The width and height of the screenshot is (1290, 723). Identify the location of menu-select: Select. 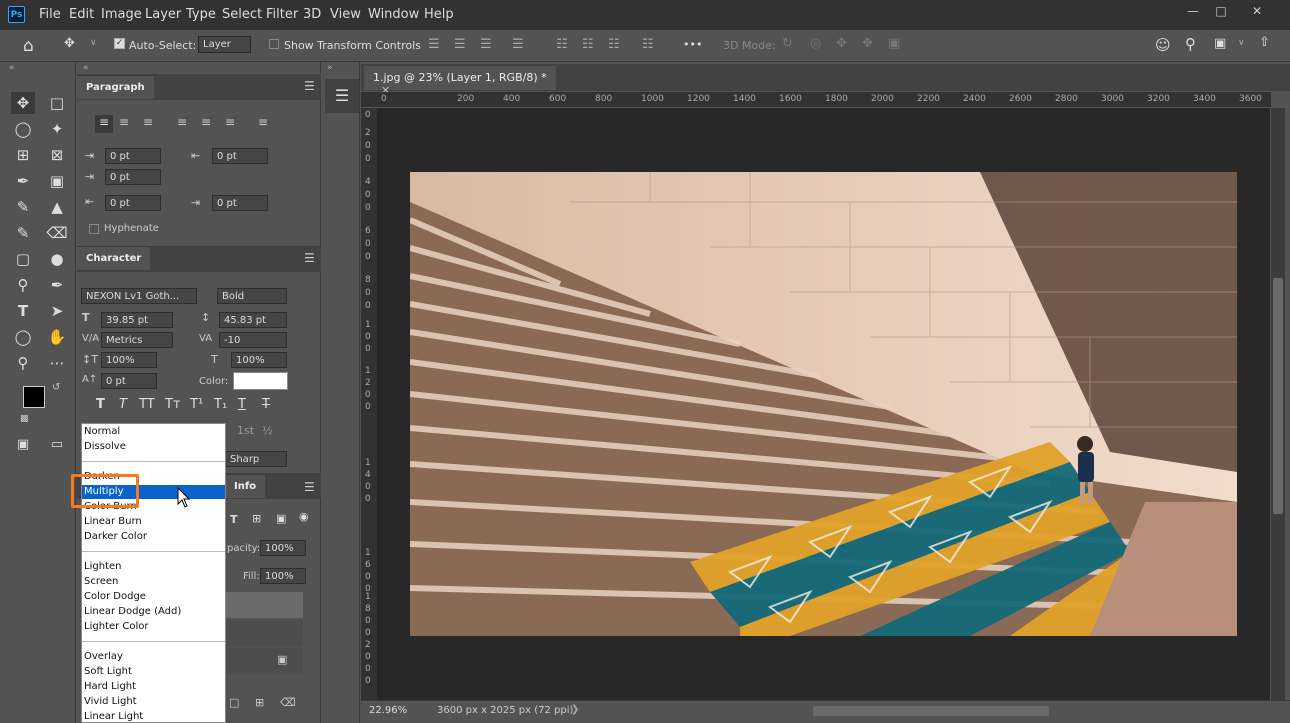
(242, 14).